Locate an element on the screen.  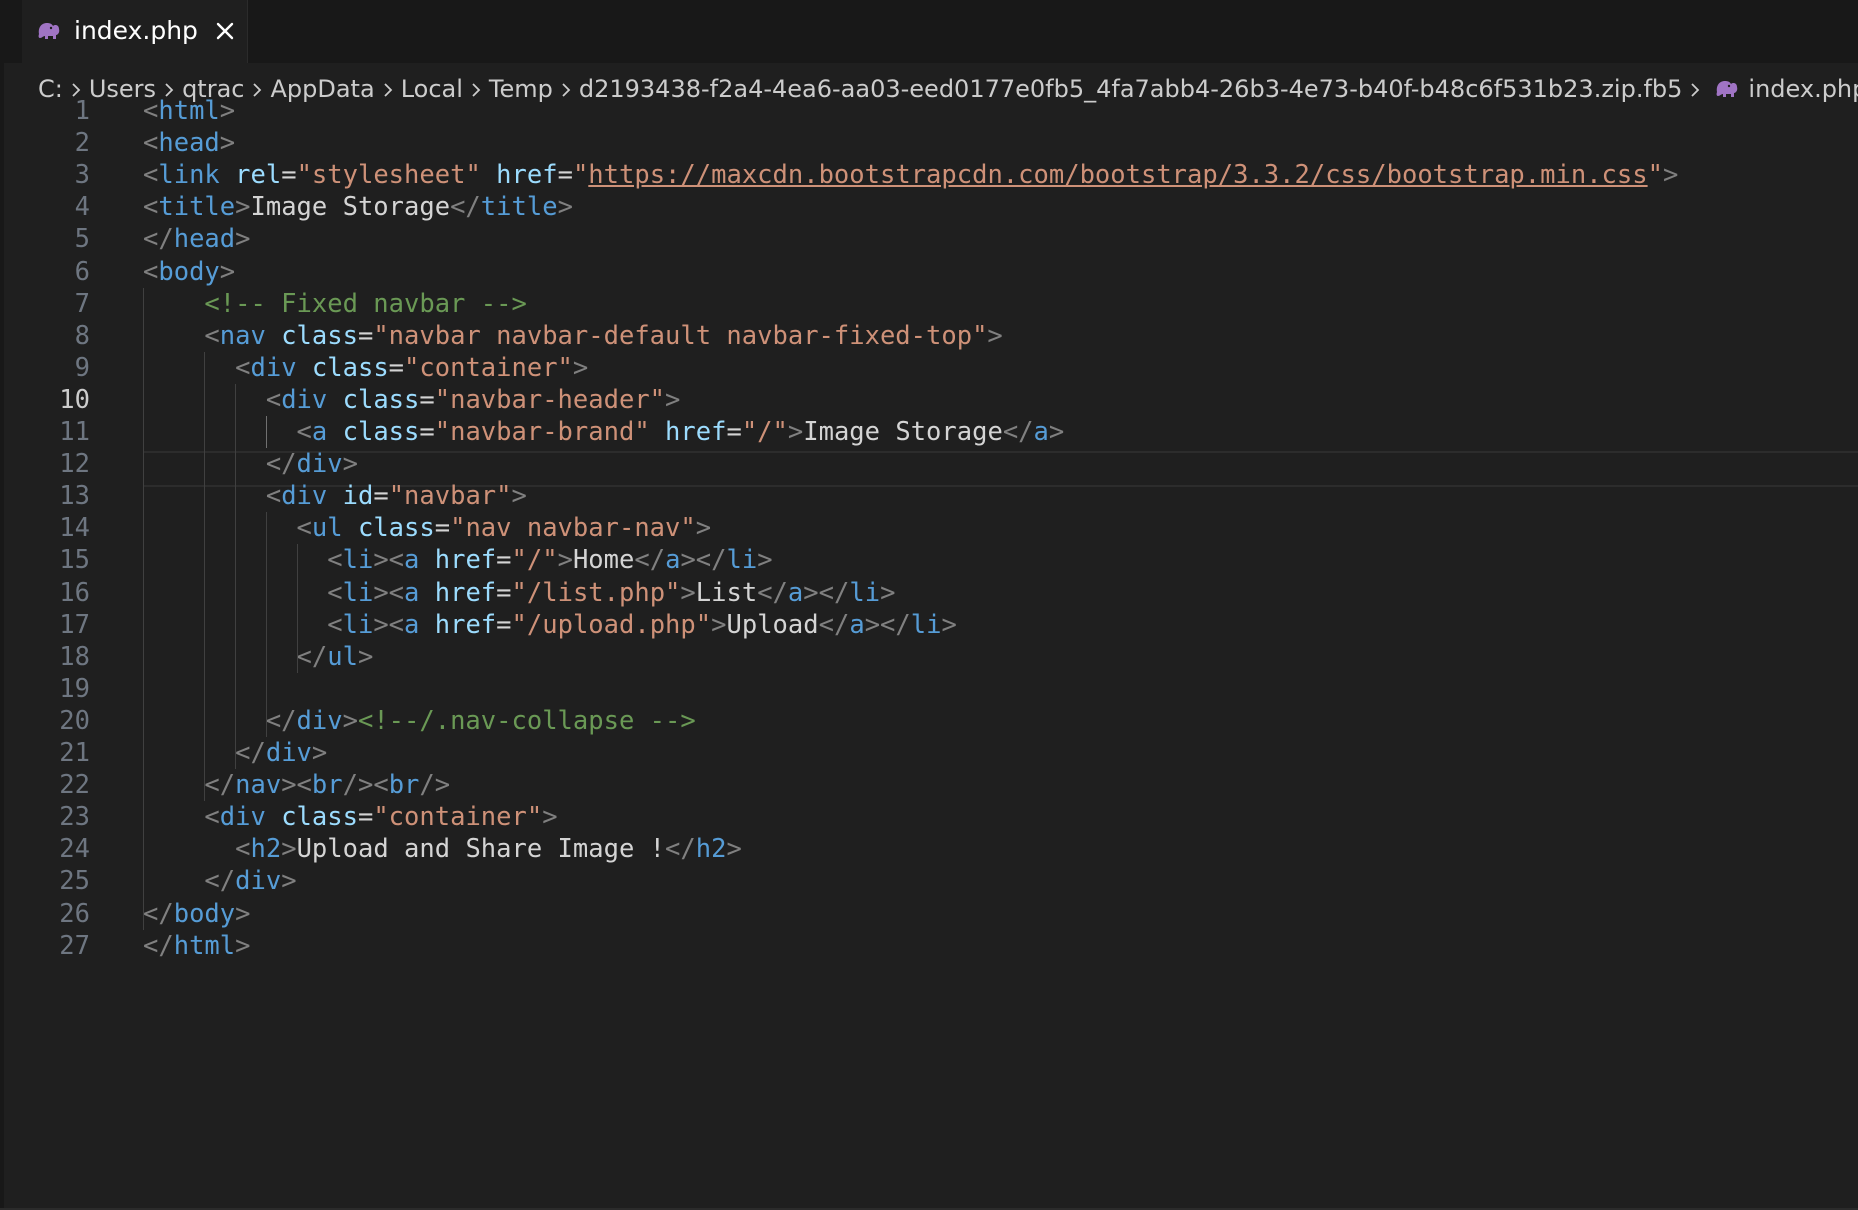
code-token: h2 is located at coordinates (711, 849).